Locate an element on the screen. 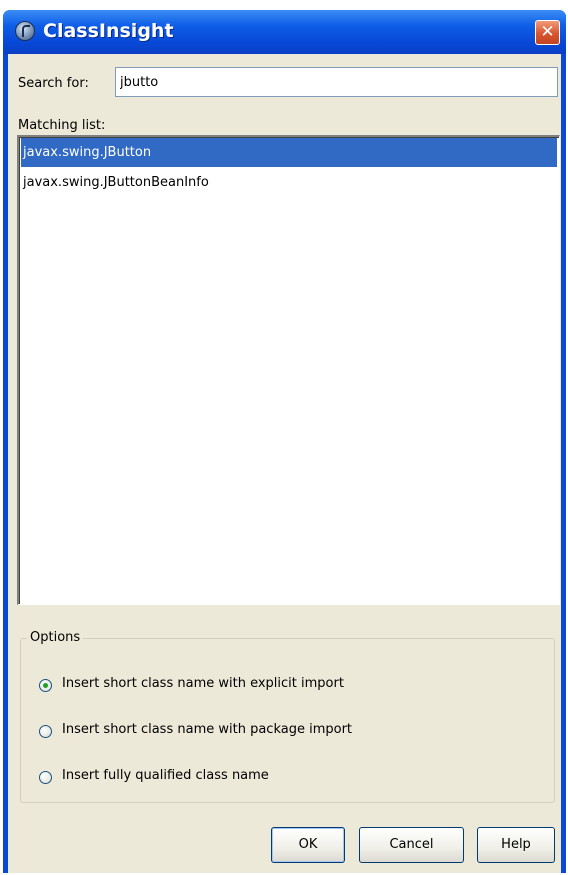 The image size is (568, 875). window-title: ClassInsight is located at coordinates (108, 31).